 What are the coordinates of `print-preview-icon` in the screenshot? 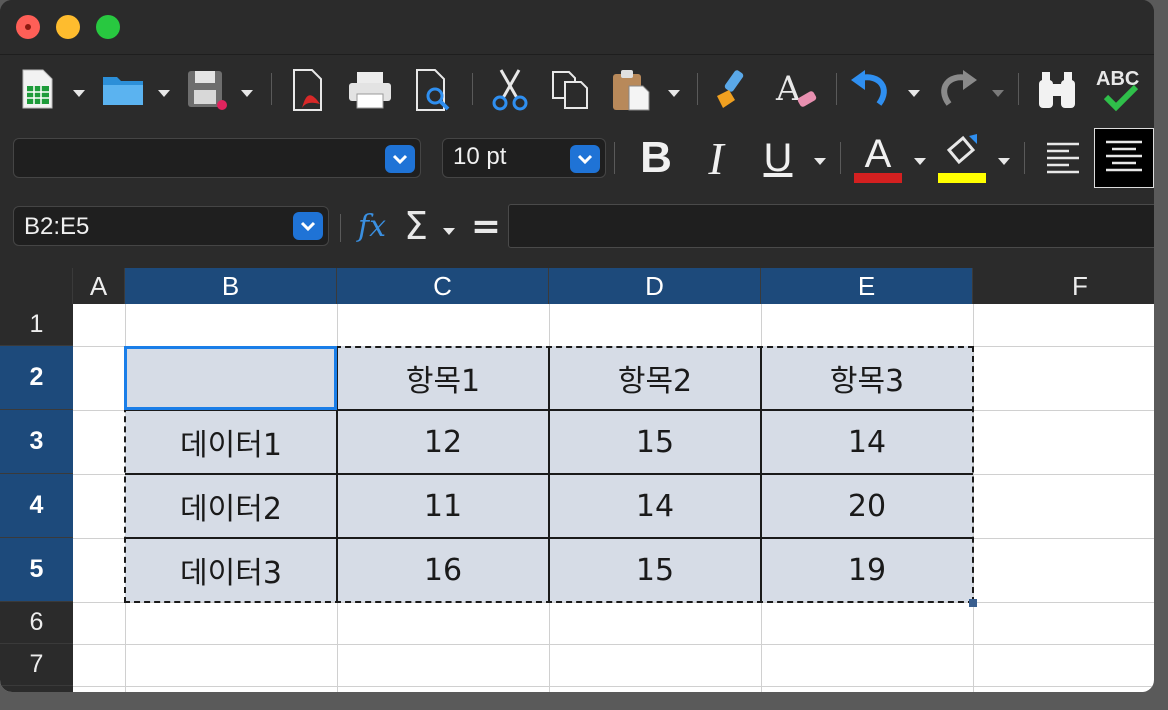 It's located at (433, 90).